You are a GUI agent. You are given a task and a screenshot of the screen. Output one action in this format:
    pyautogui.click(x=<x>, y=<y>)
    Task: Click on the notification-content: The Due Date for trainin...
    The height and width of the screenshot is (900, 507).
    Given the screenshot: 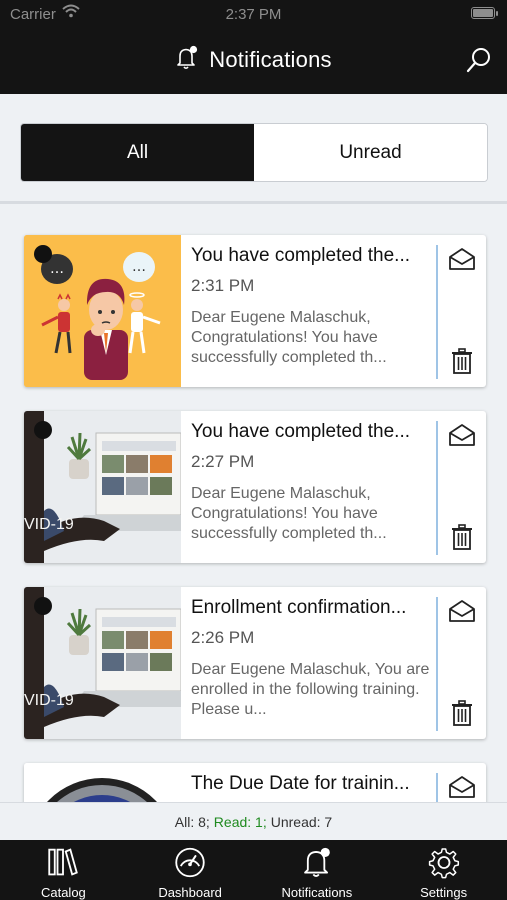 What is the action you would take?
    pyautogui.click(x=312, y=784)
    